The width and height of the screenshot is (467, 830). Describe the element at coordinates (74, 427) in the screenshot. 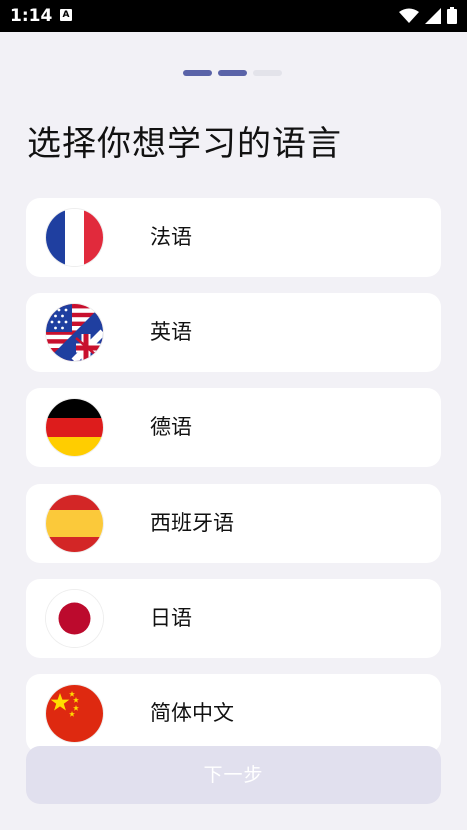

I see `germany-flag-icon` at that location.